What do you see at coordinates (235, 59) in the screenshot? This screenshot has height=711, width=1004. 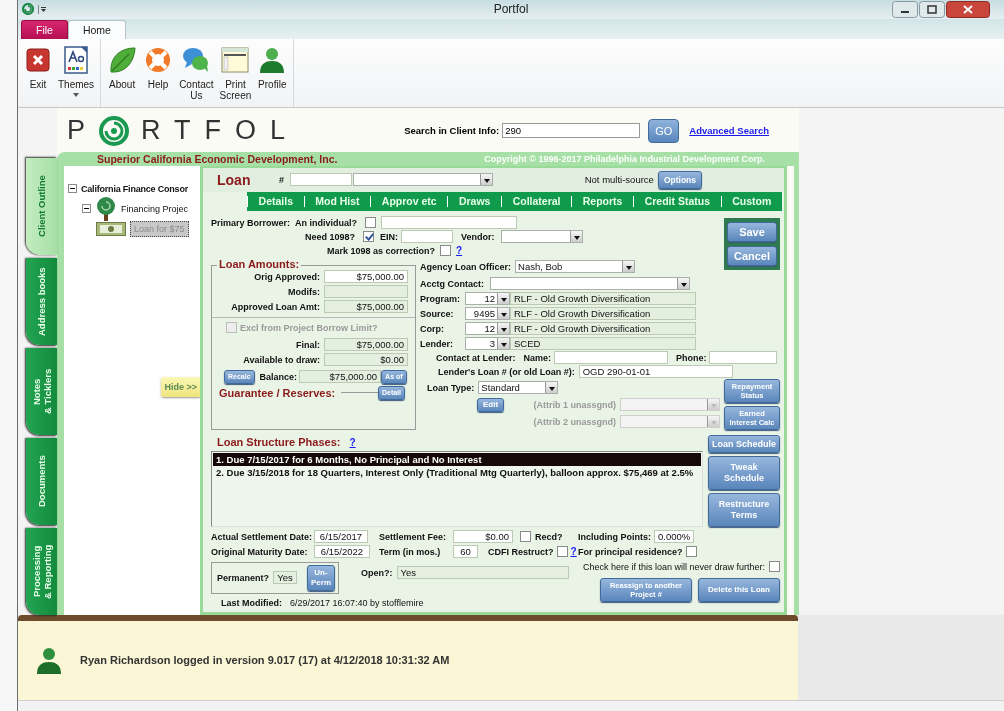 I see `screen-icon` at bounding box center [235, 59].